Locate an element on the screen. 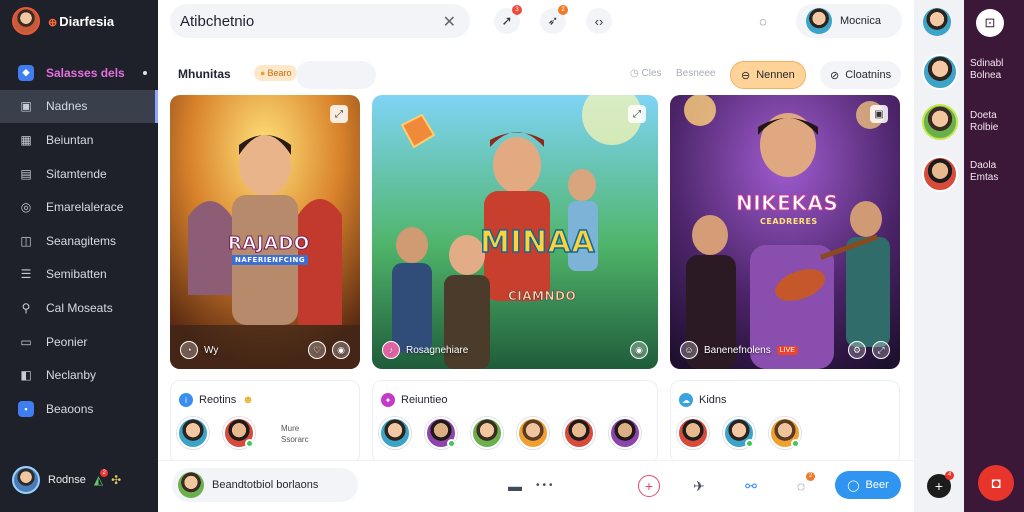  fullscreen-icon: ⤢ is located at coordinates (881, 350).